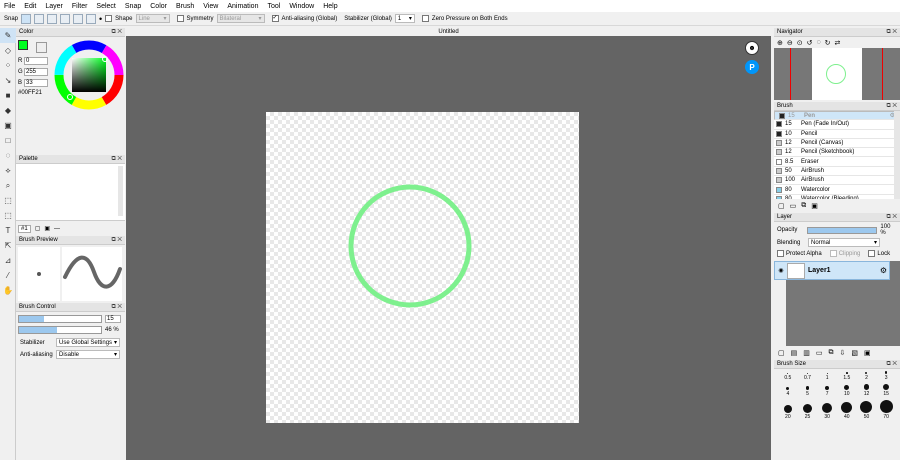 Image resolution: width=900 pixels, height=460 pixels. I want to click on snap-cross-icon, so click(52, 18).